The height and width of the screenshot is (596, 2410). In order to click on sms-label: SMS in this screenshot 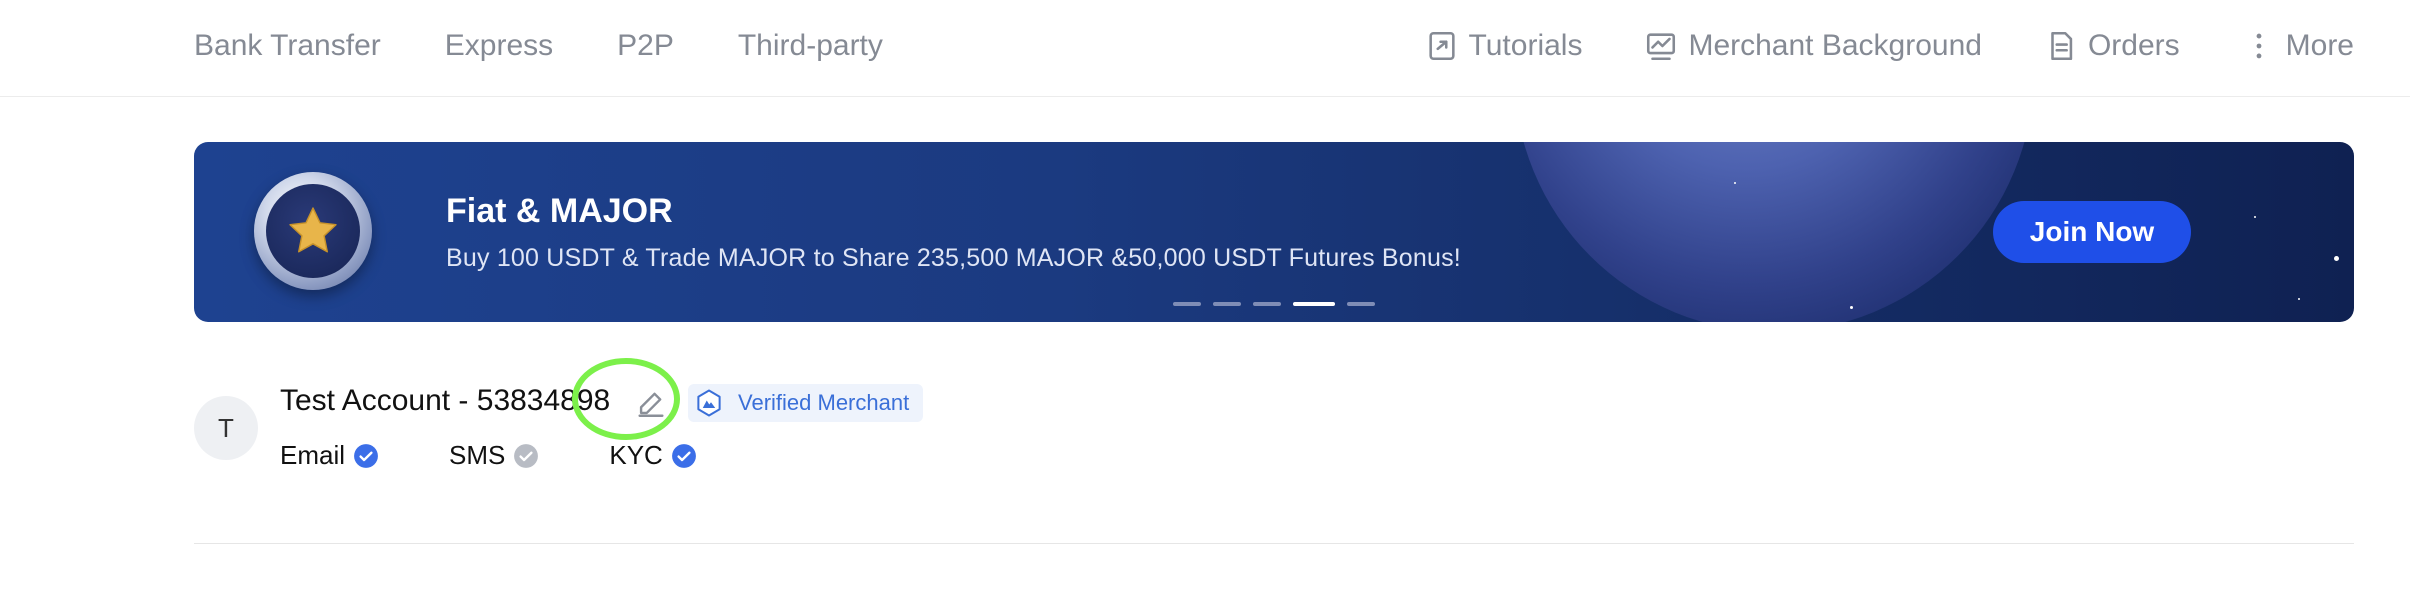, I will do `click(477, 455)`.